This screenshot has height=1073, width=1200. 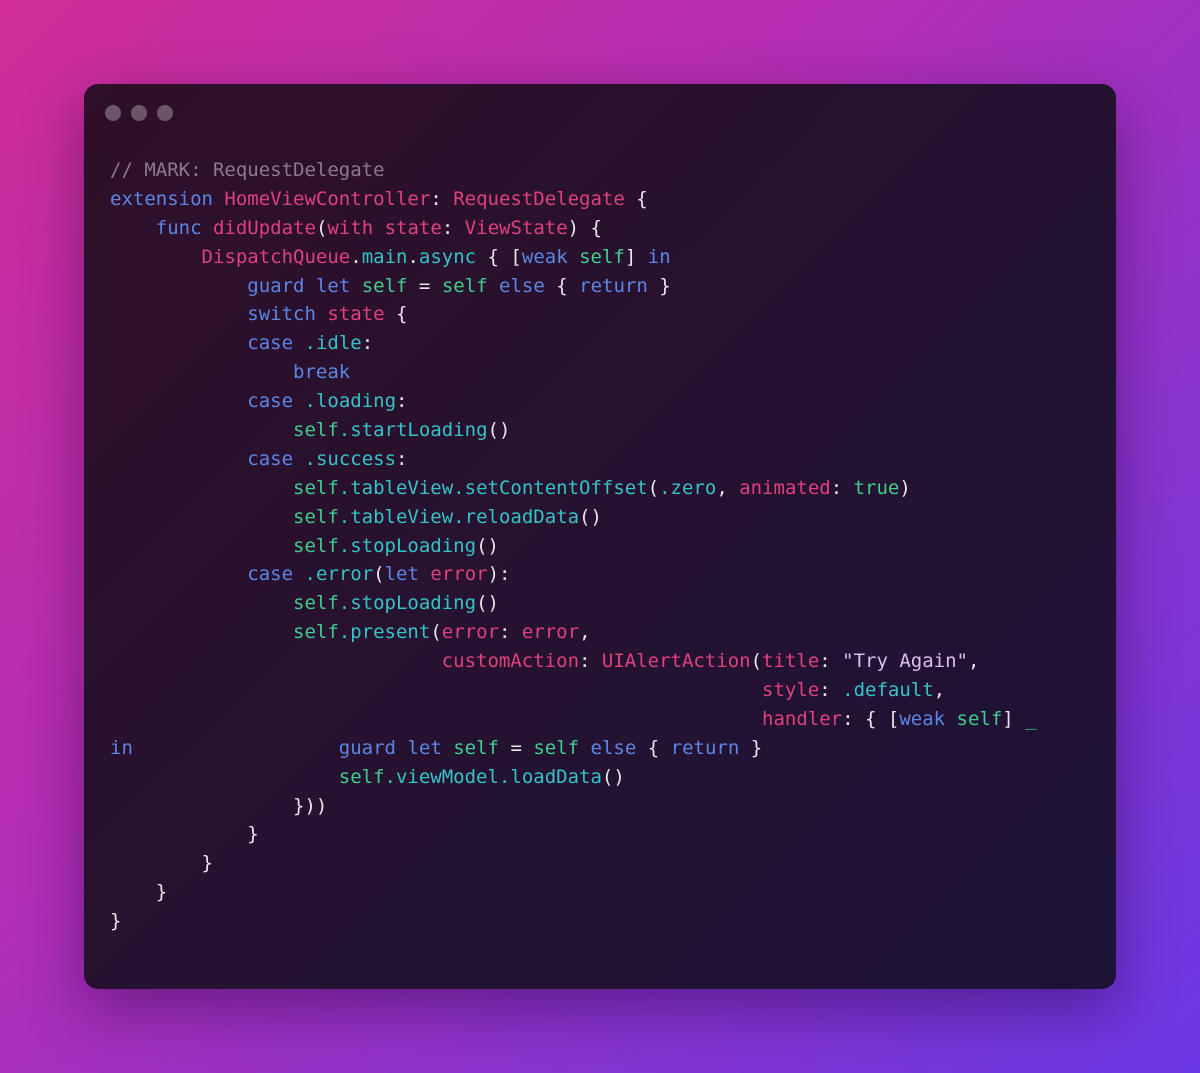 What do you see at coordinates (350, 458) in the screenshot?
I see `member-token: .success` at bounding box center [350, 458].